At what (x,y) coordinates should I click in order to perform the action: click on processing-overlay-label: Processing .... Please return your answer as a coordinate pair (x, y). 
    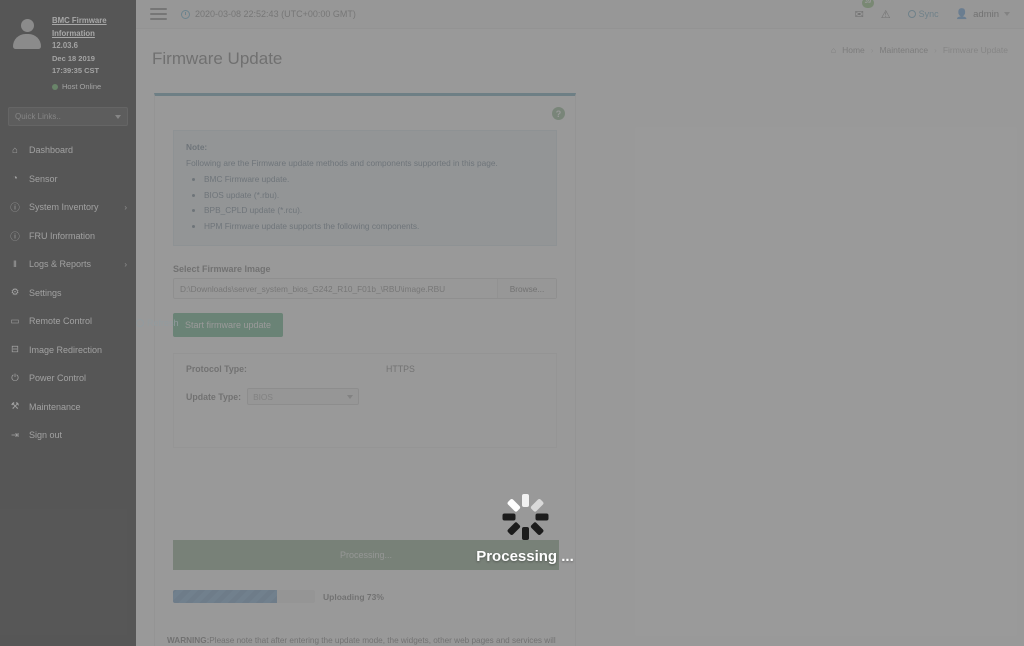
    Looking at the image, I should click on (525, 556).